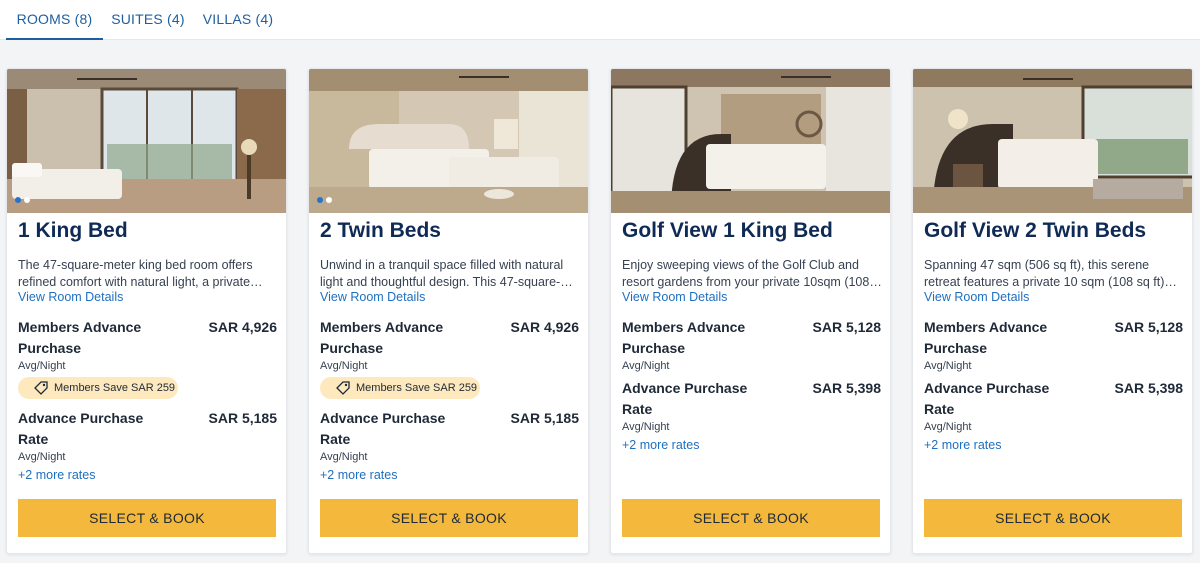 Image resolution: width=1200 pixels, height=563 pixels. Describe the element at coordinates (73, 230) in the screenshot. I see `room-title: 1 King Bed` at that location.